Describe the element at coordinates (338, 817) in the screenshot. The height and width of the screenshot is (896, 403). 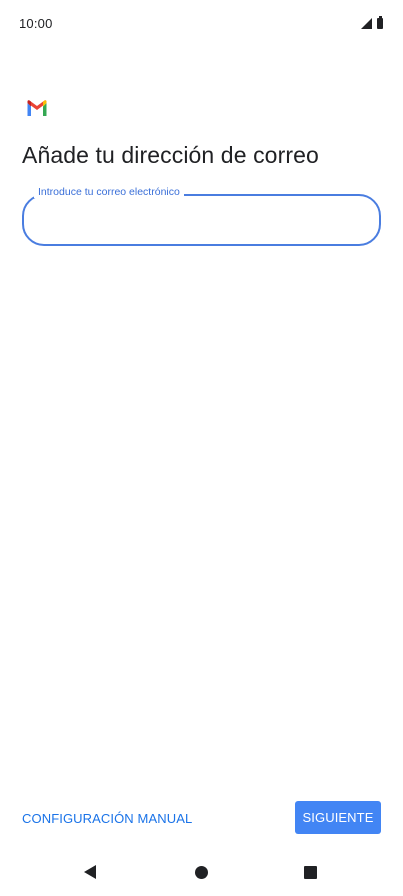
I see `next-button: SIGUIENTE` at that location.